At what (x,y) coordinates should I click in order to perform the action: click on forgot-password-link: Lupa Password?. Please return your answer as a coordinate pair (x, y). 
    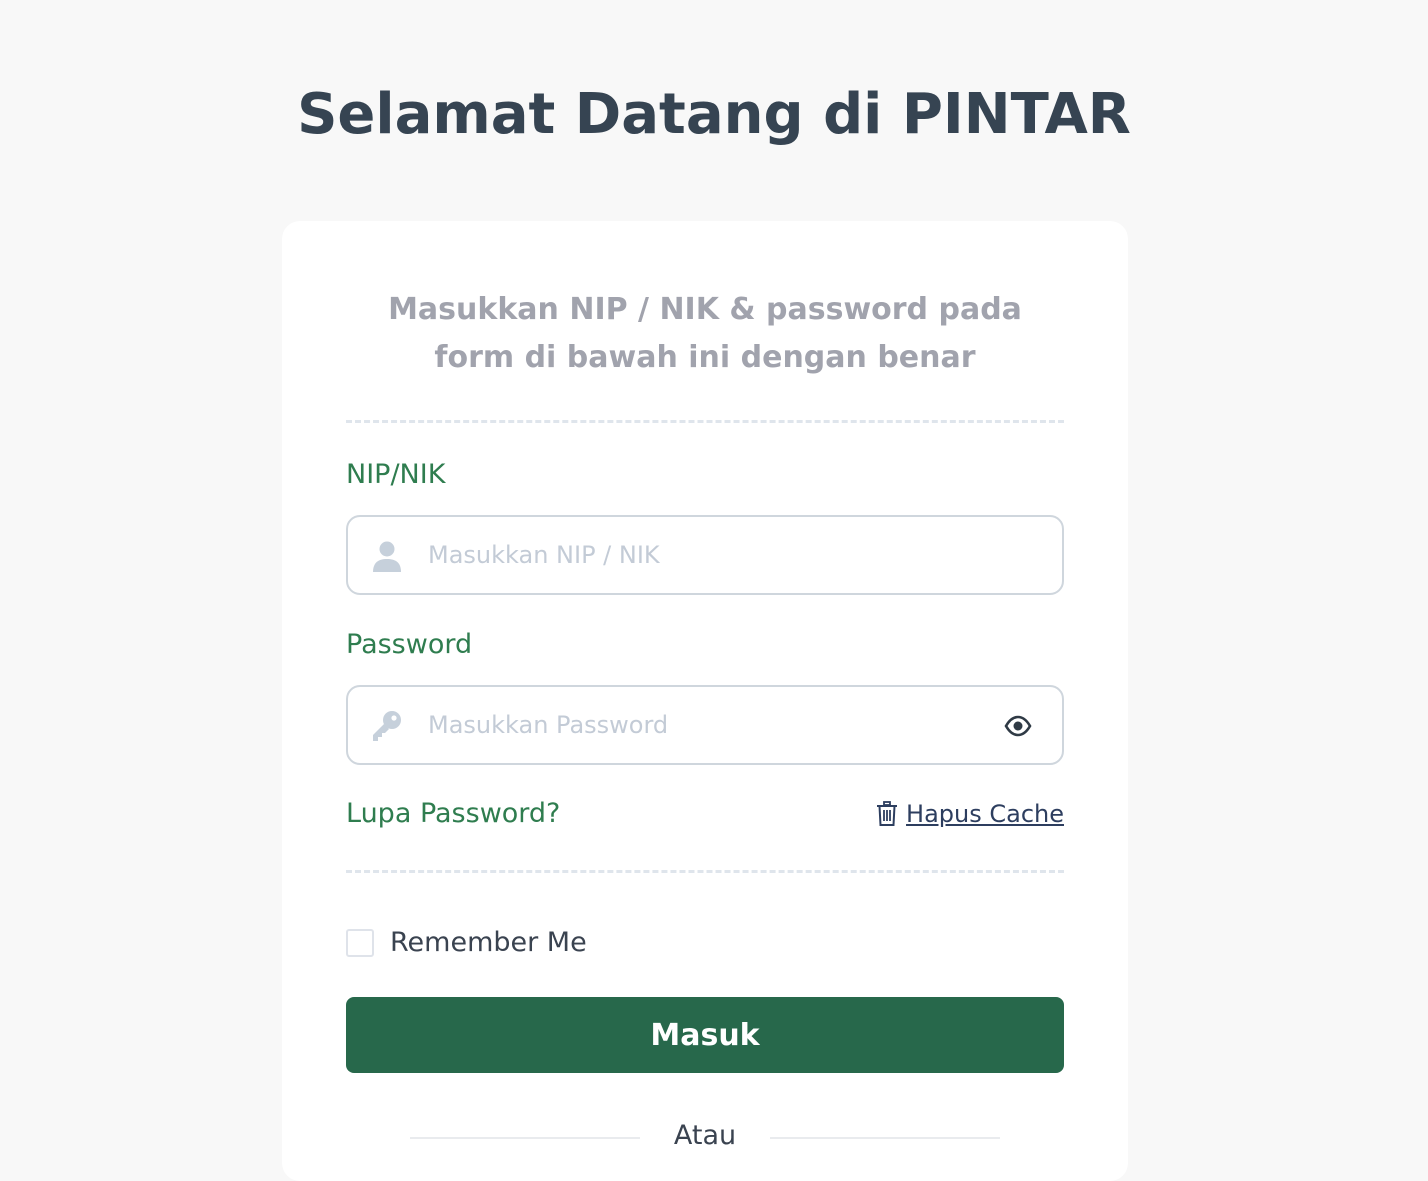
    Looking at the image, I should click on (453, 813).